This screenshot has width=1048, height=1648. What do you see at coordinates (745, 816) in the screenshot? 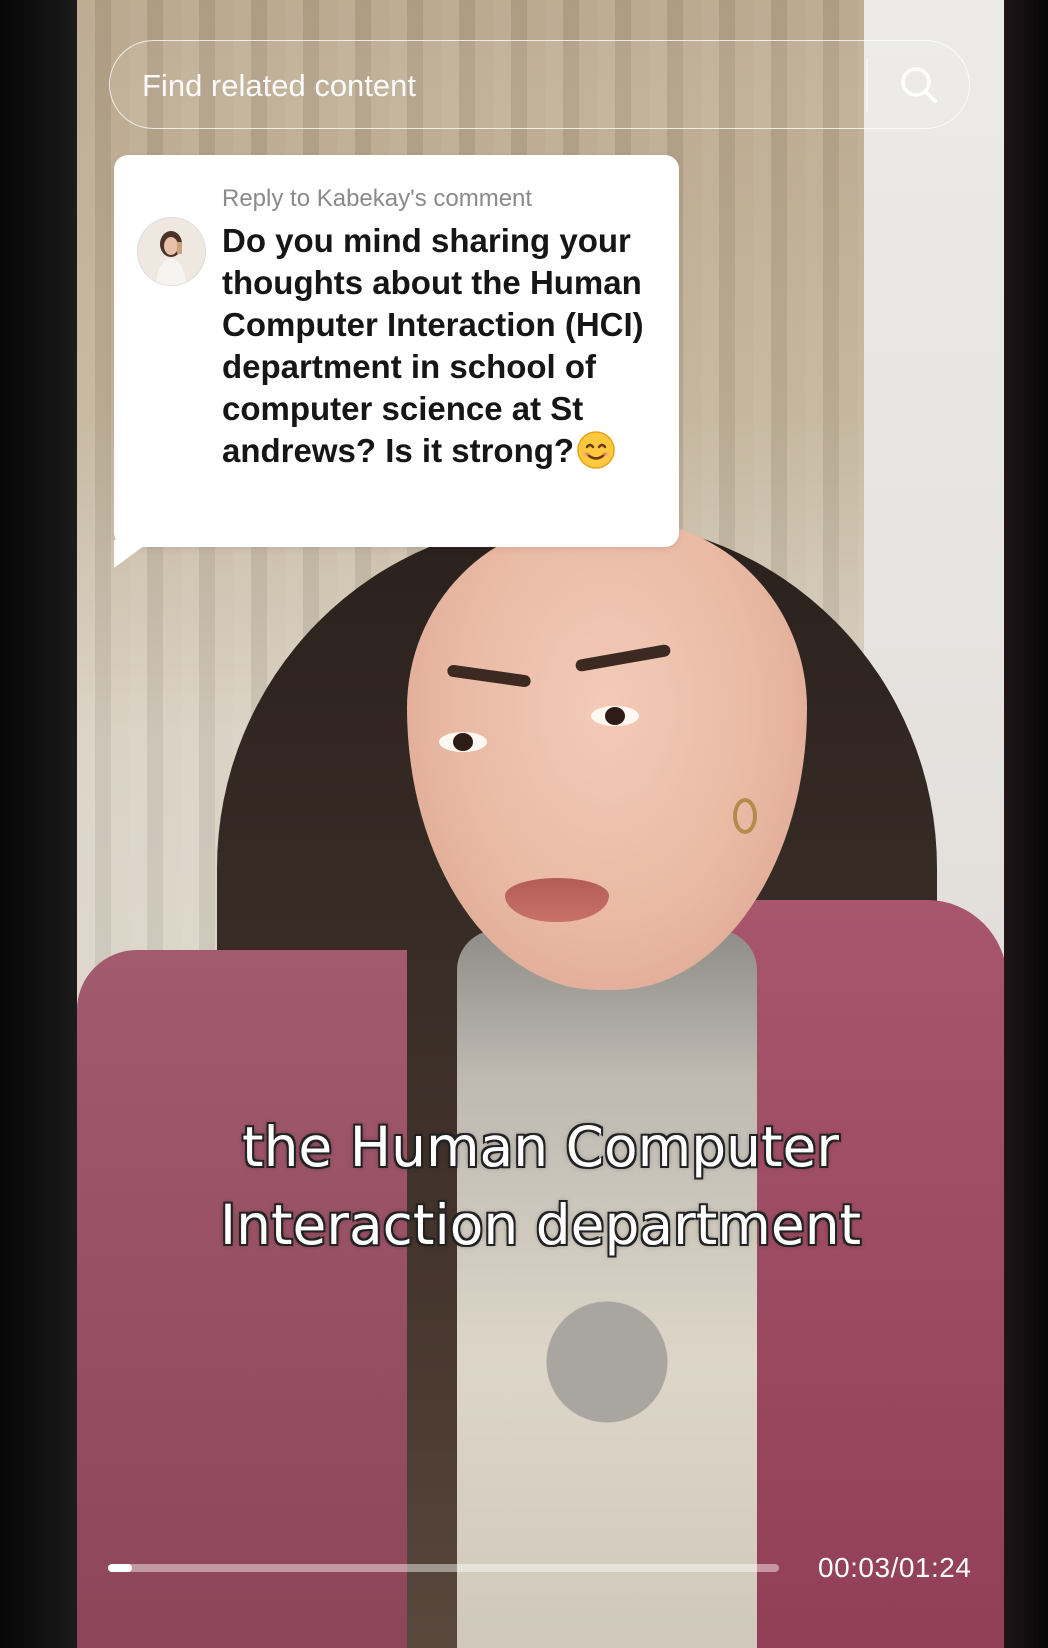
I see `person-earring` at bounding box center [745, 816].